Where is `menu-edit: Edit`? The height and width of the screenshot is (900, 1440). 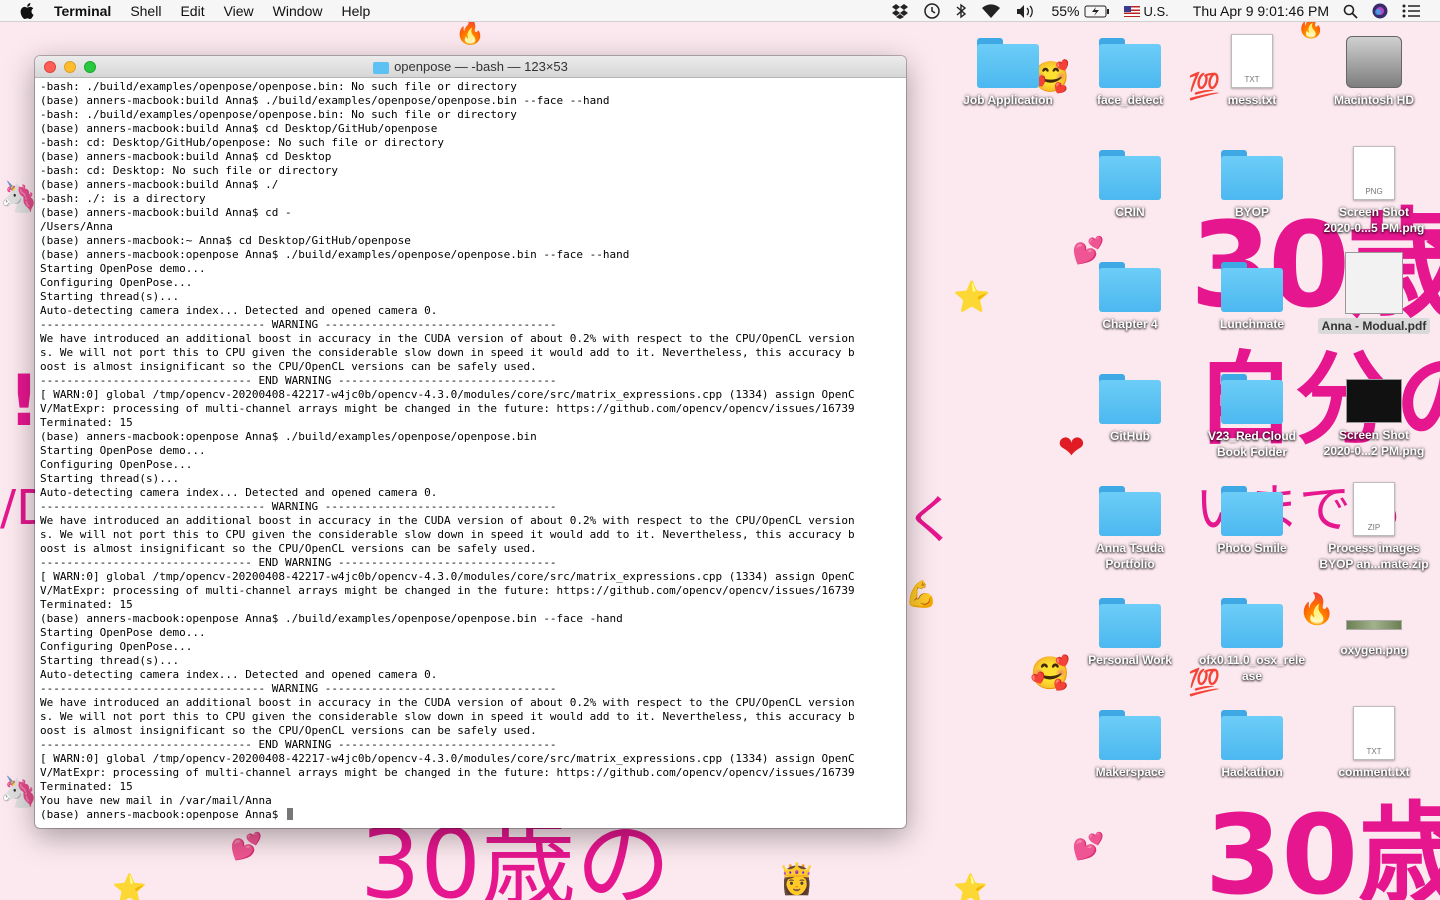 menu-edit: Edit is located at coordinates (192, 11).